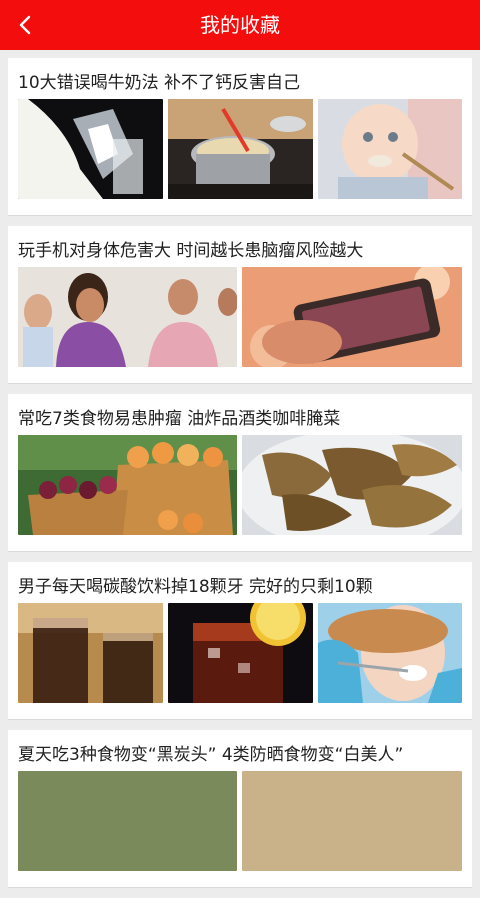 Image resolution: width=480 pixels, height=898 pixels. I want to click on cooking-pot-image, so click(240, 149).